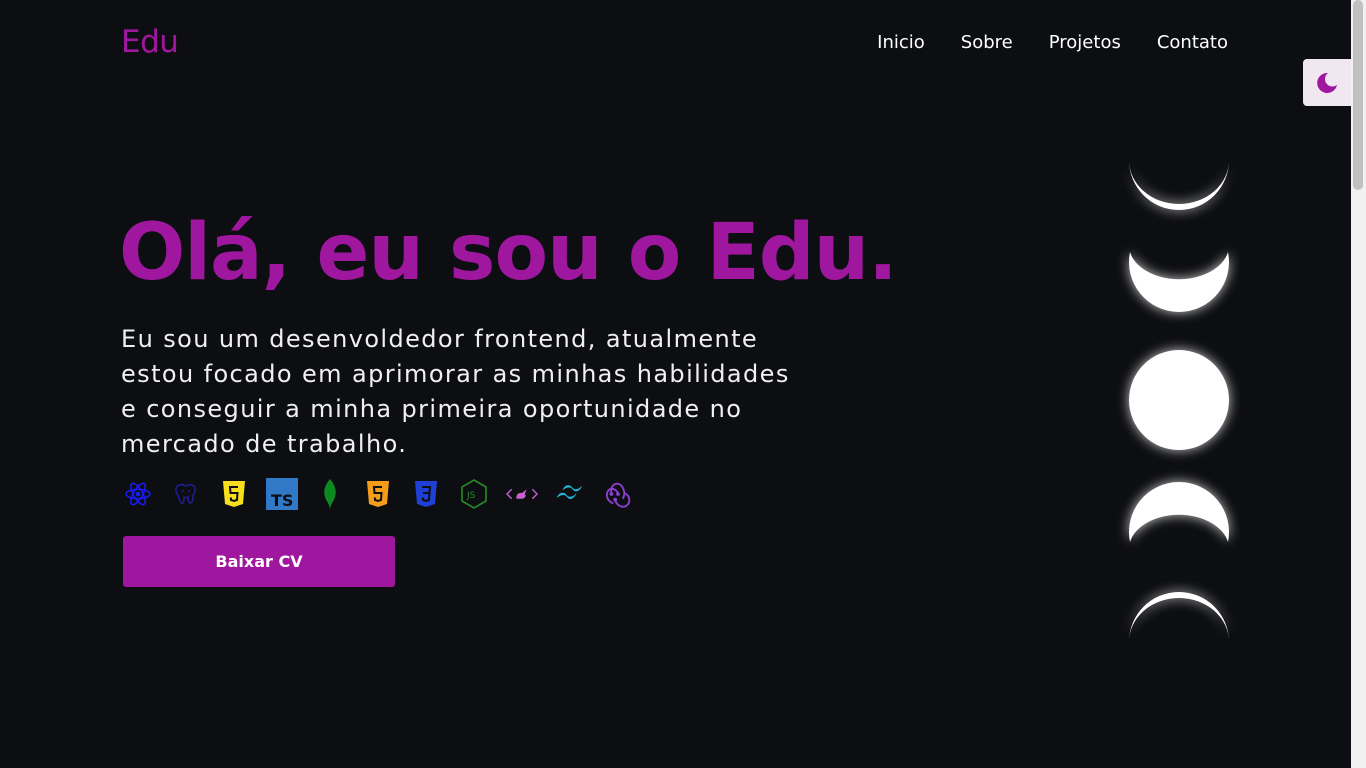  What do you see at coordinates (1192, 42) in the screenshot?
I see `nav-contato: Contato` at bounding box center [1192, 42].